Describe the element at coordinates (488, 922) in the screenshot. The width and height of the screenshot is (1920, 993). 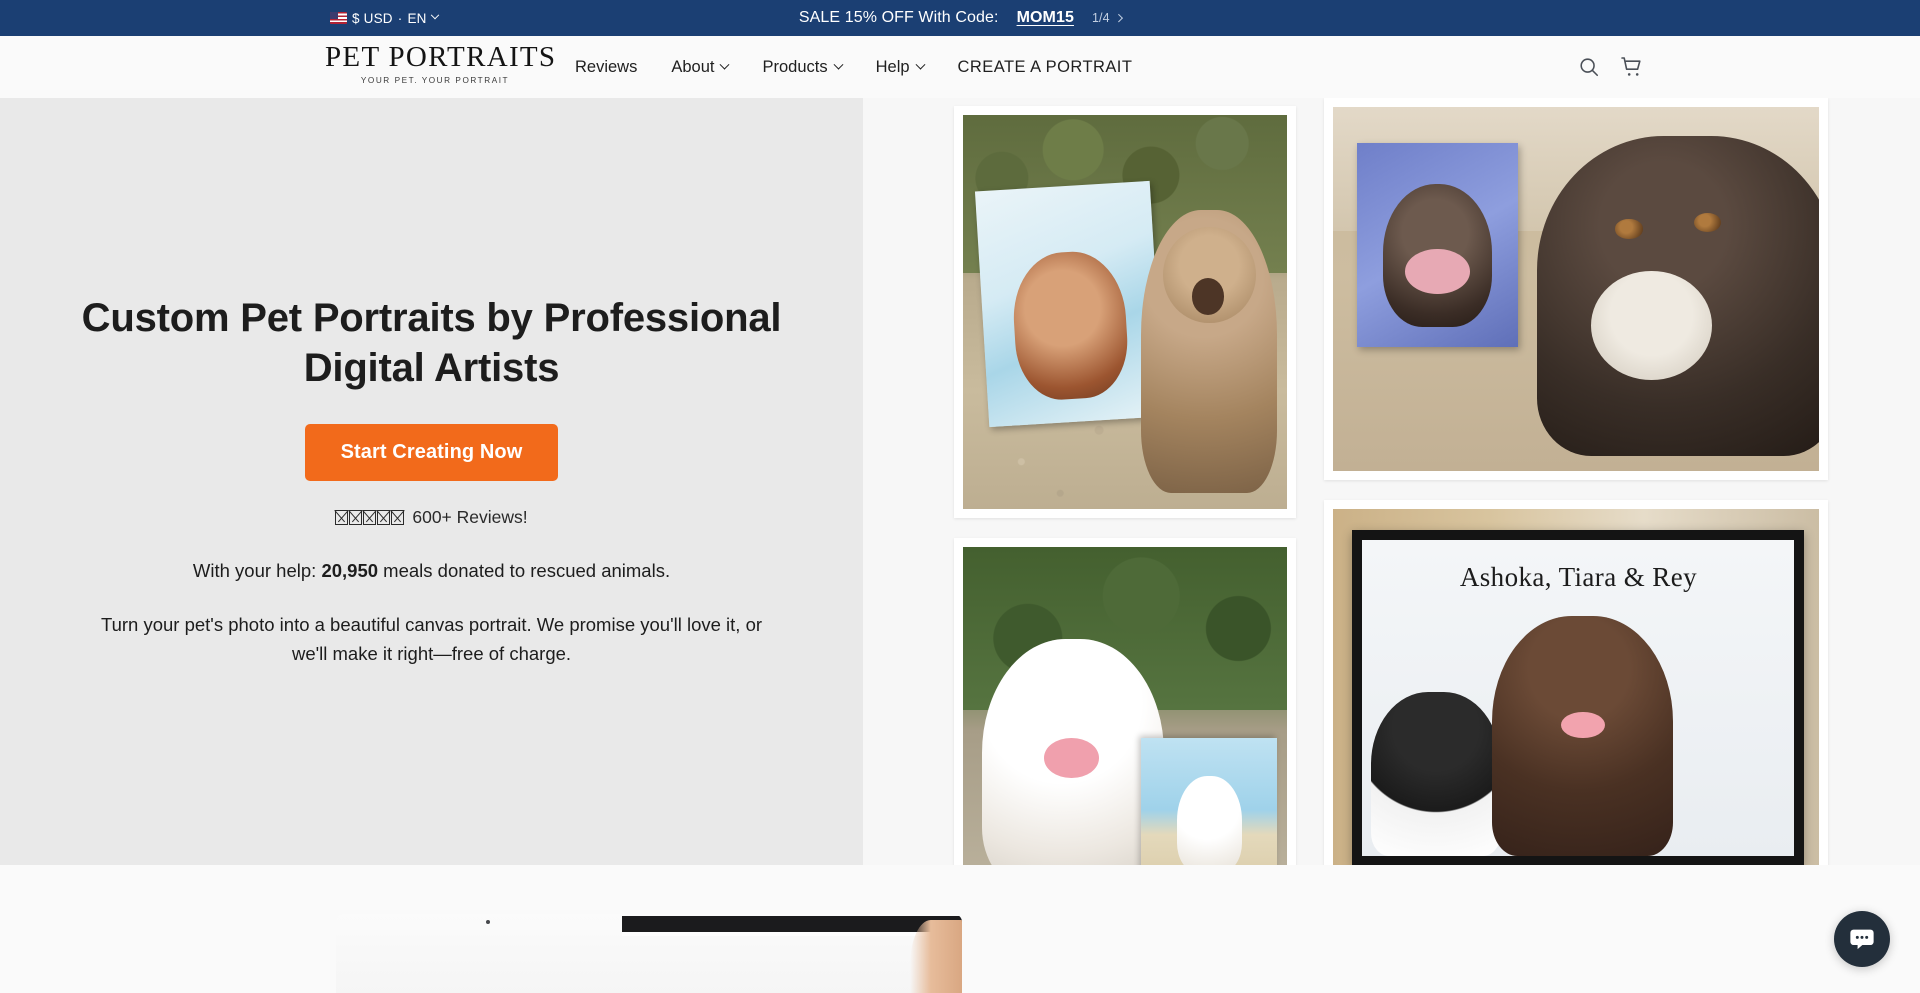
I see `laptop-camera` at that location.